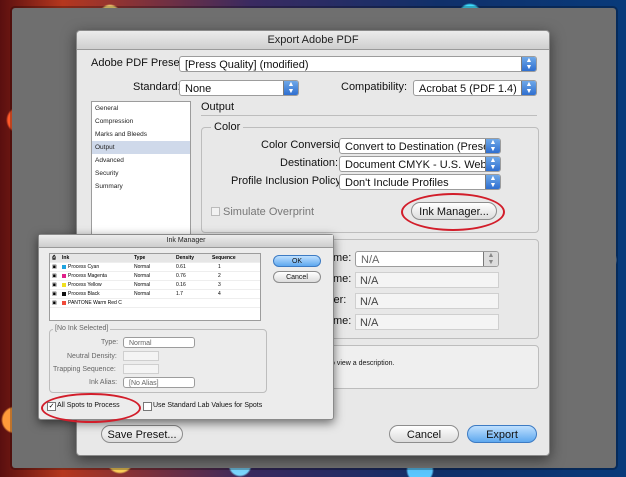 The image size is (626, 477). I want to click on ink-name: Process Magenta, so click(84, 276).